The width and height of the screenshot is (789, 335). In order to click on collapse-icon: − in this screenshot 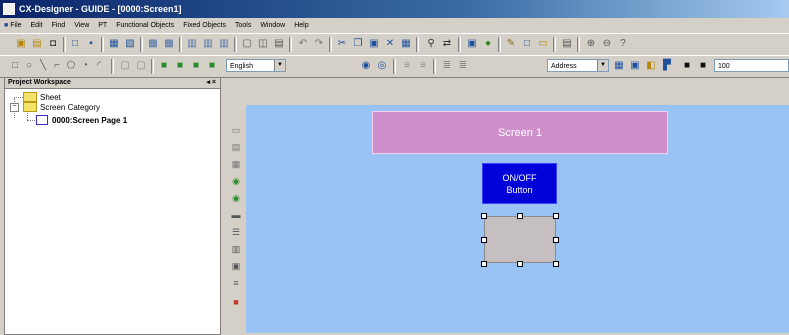, I will do `click(14, 107)`.